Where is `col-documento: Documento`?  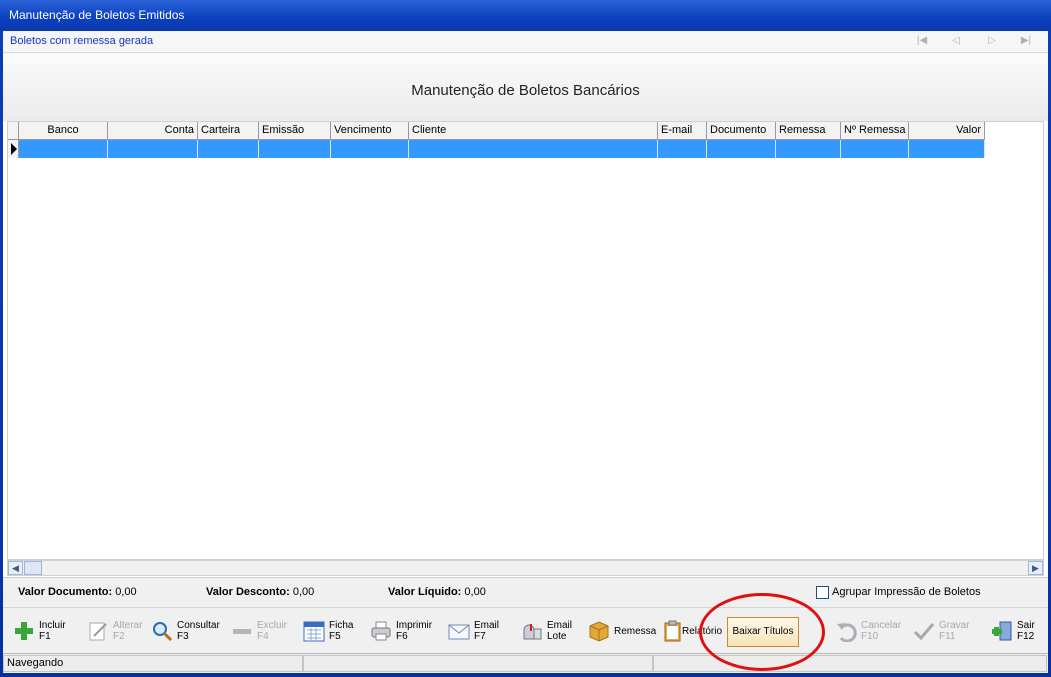 col-documento: Documento is located at coordinates (741, 131).